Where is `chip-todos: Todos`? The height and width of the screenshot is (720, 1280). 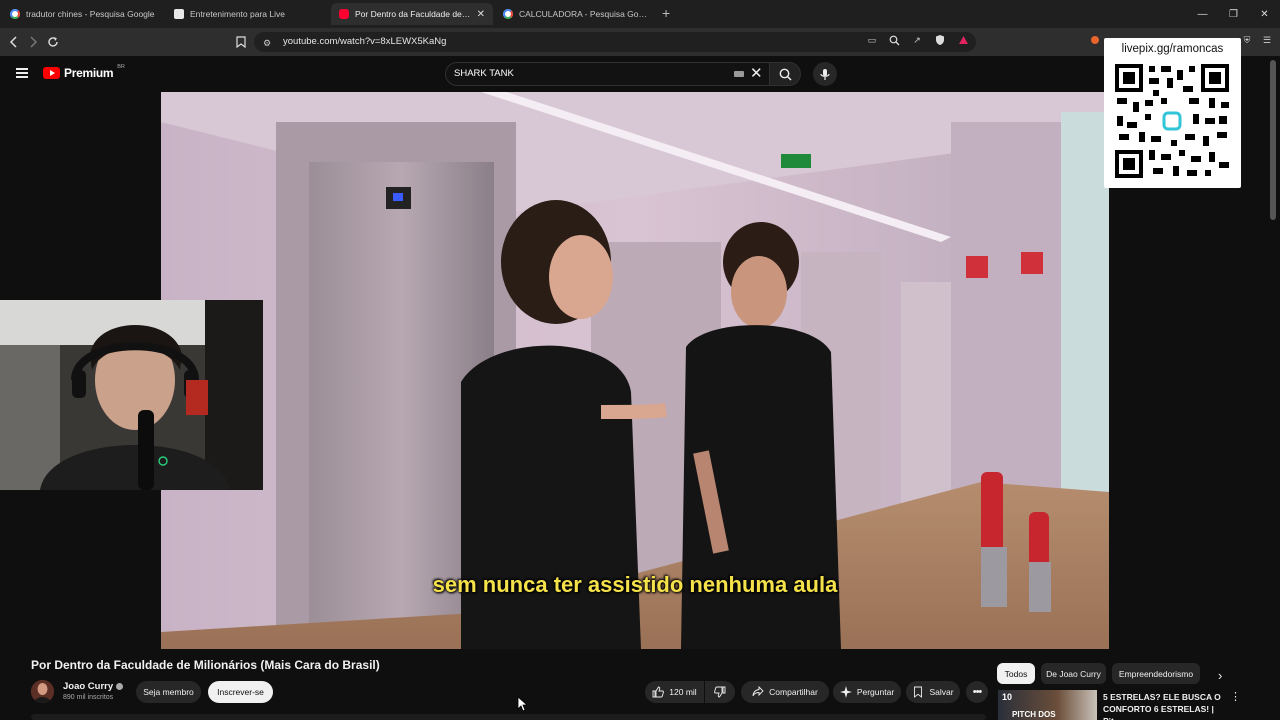
chip-todos: Todos is located at coordinates (1016, 673).